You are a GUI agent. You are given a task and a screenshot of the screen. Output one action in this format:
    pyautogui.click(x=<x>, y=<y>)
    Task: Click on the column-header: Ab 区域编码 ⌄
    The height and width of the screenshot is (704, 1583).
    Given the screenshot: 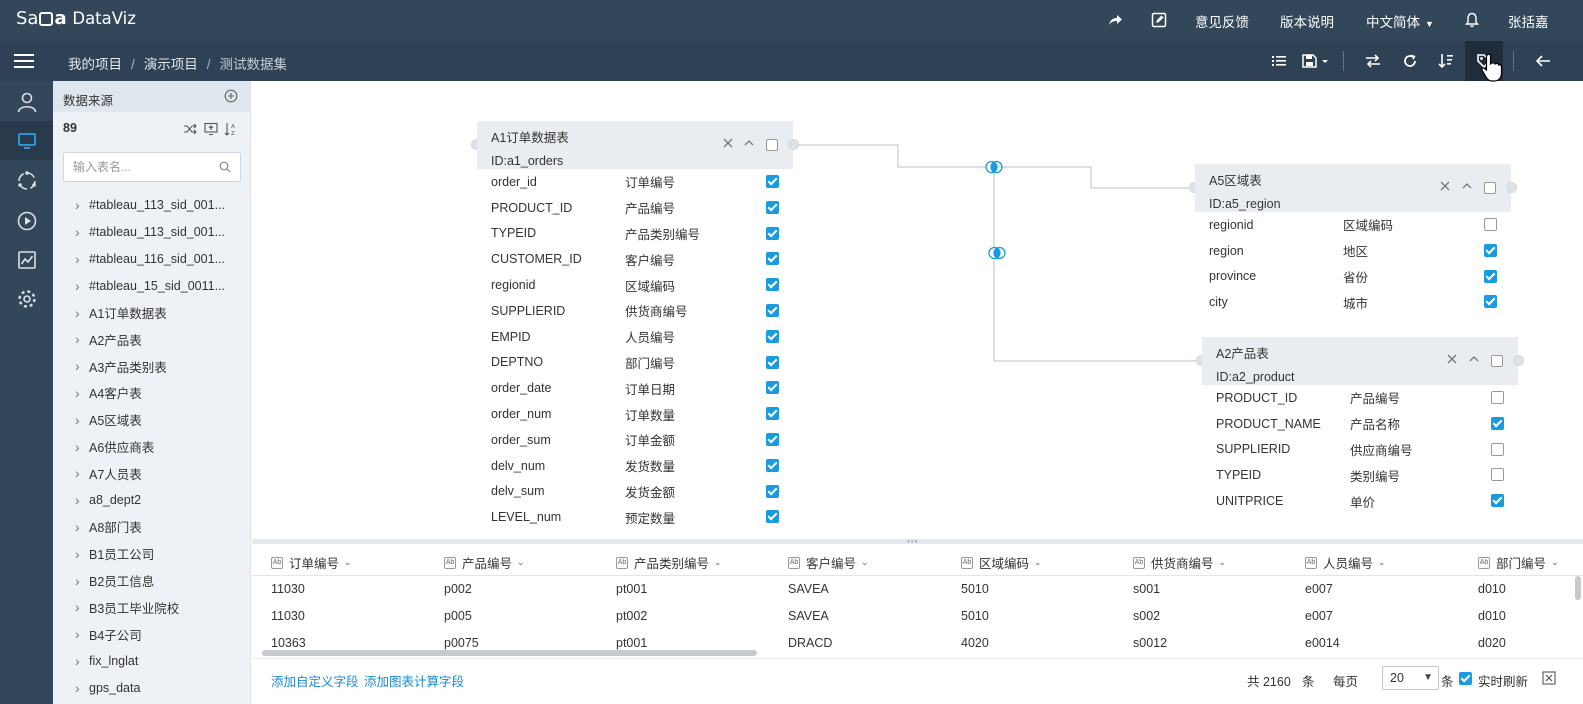 What is the action you would take?
    pyautogui.click(x=1001, y=562)
    